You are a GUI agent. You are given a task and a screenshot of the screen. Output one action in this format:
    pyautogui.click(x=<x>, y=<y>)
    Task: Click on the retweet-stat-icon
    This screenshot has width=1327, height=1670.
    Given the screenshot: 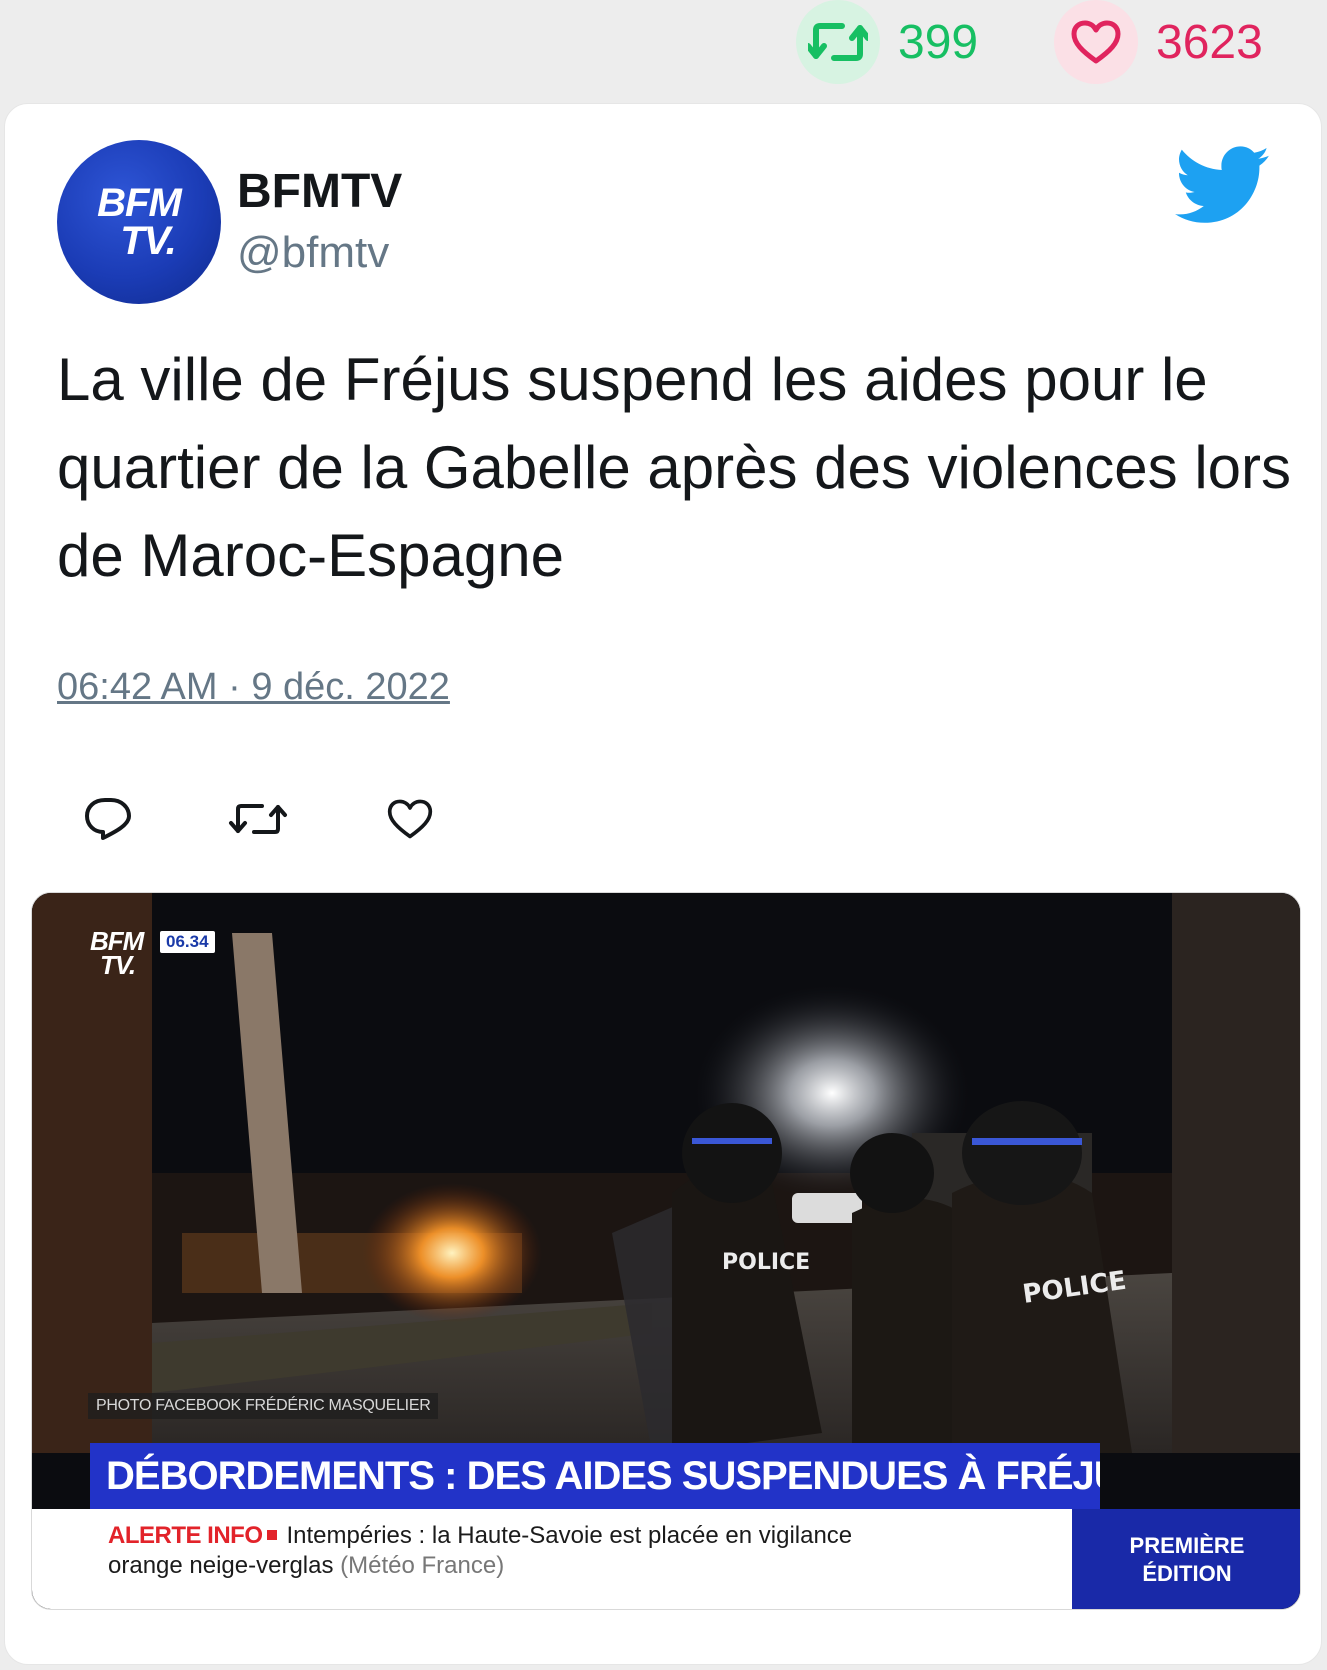 What is the action you would take?
    pyautogui.click(x=838, y=42)
    